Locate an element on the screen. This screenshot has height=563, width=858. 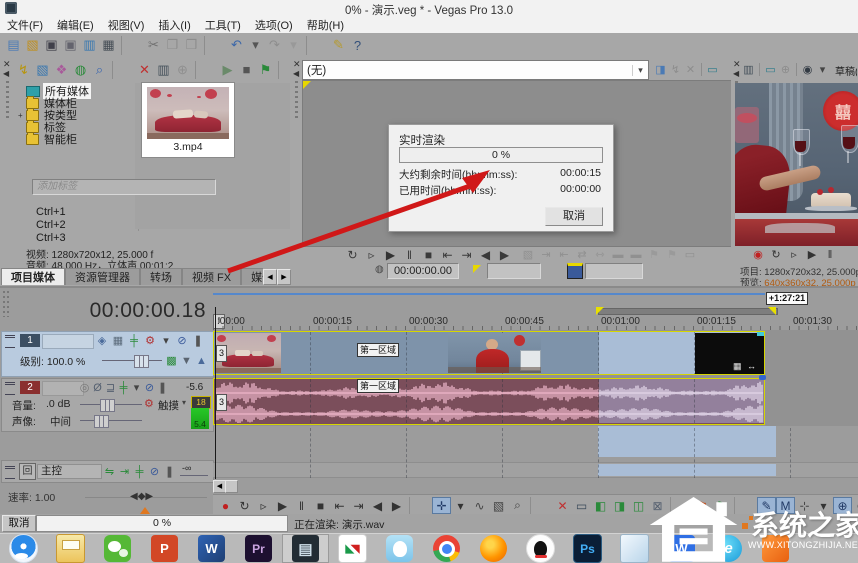
close-trimmer-icon: ✕ is located at coordinates (690, 69).